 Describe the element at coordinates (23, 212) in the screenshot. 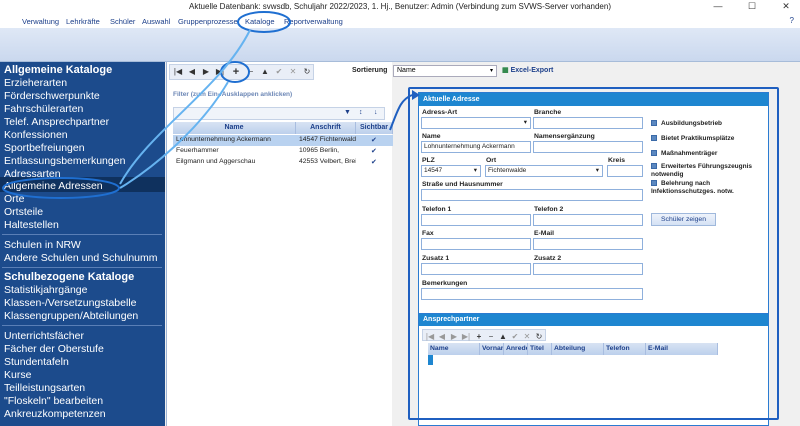

I see `sidebar-item-ortsteile: Ortsteile` at that location.